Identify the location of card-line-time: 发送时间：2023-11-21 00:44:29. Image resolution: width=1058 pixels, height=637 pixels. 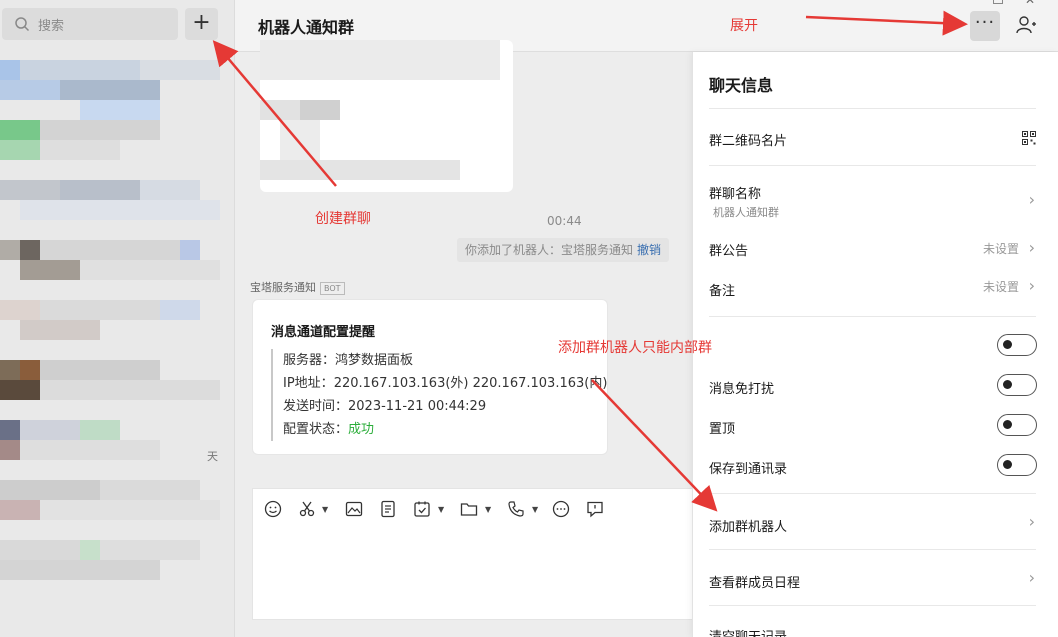
(445, 406).